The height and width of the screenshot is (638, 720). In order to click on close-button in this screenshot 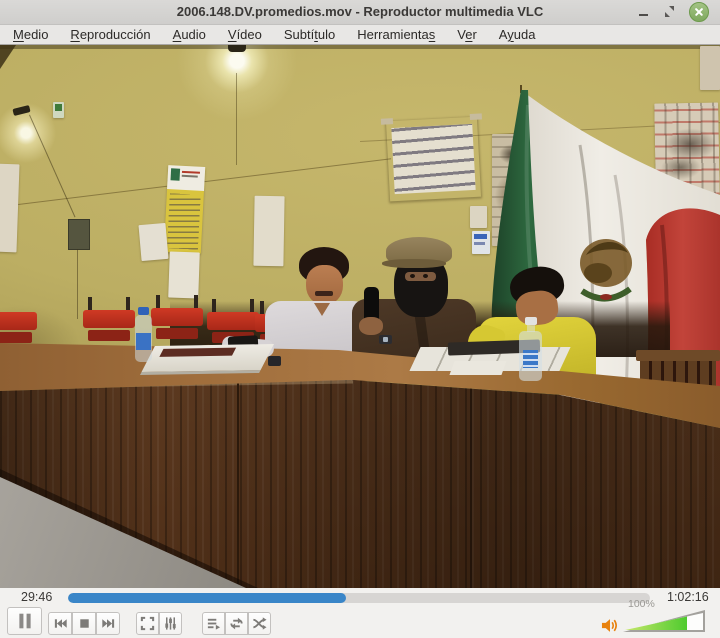, I will do `click(699, 12)`.